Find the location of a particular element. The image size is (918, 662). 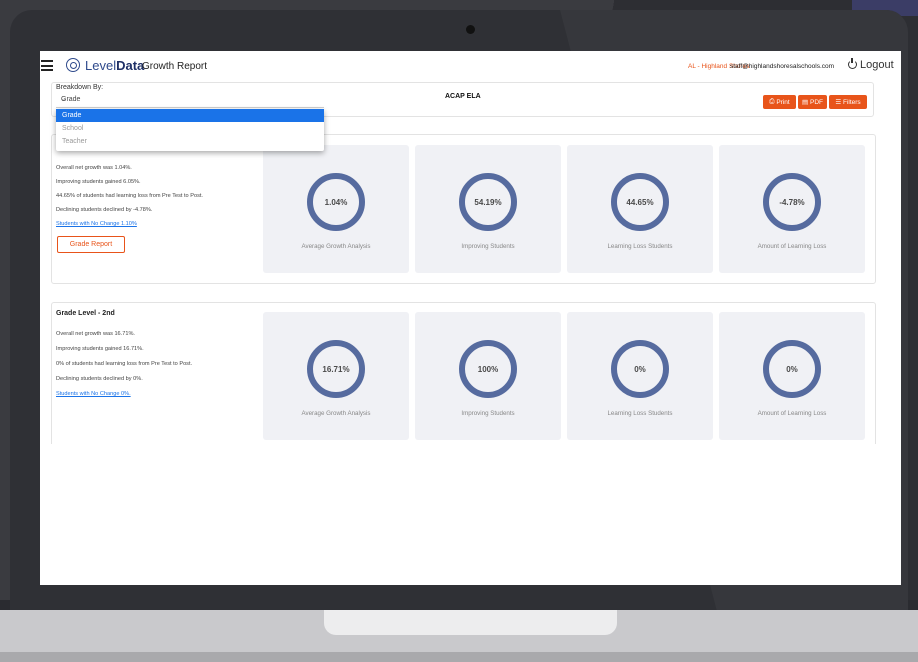

breakdown-dropdown-menu: Grade School Teacher is located at coordinates (190, 130).